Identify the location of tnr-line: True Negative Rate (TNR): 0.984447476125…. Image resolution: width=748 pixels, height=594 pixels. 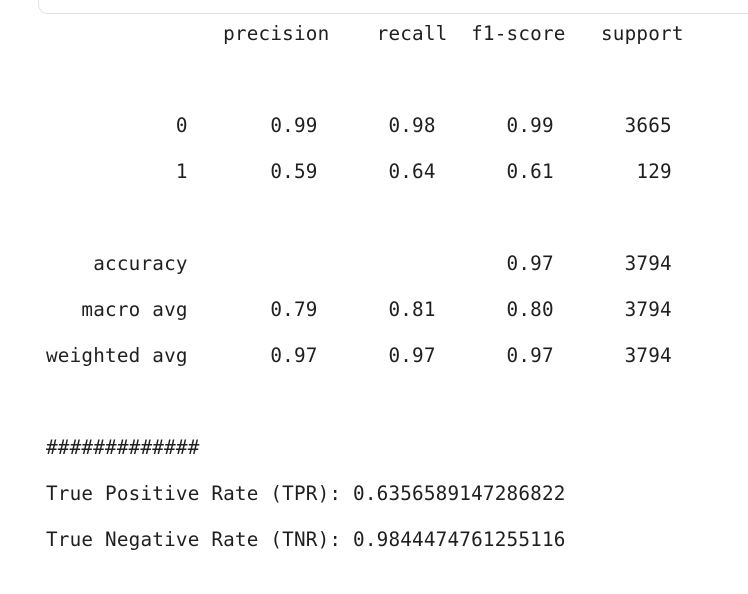
(306, 539).